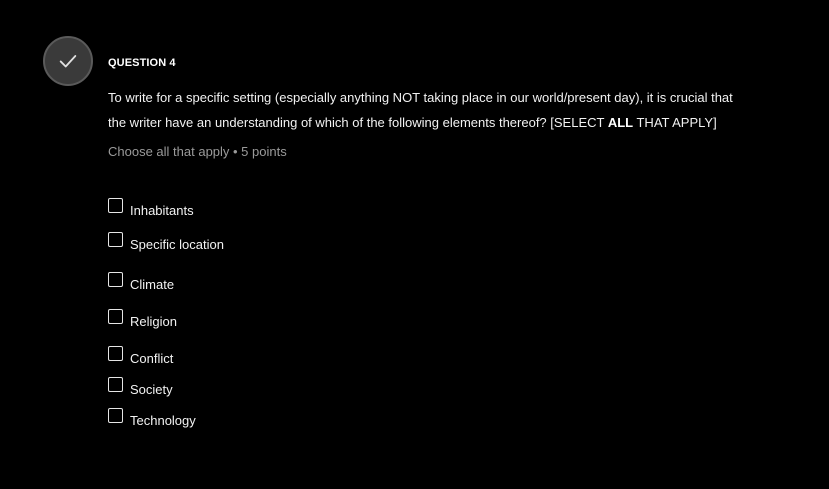  What do you see at coordinates (163, 420) in the screenshot?
I see `option-label: Technology` at bounding box center [163, 420].